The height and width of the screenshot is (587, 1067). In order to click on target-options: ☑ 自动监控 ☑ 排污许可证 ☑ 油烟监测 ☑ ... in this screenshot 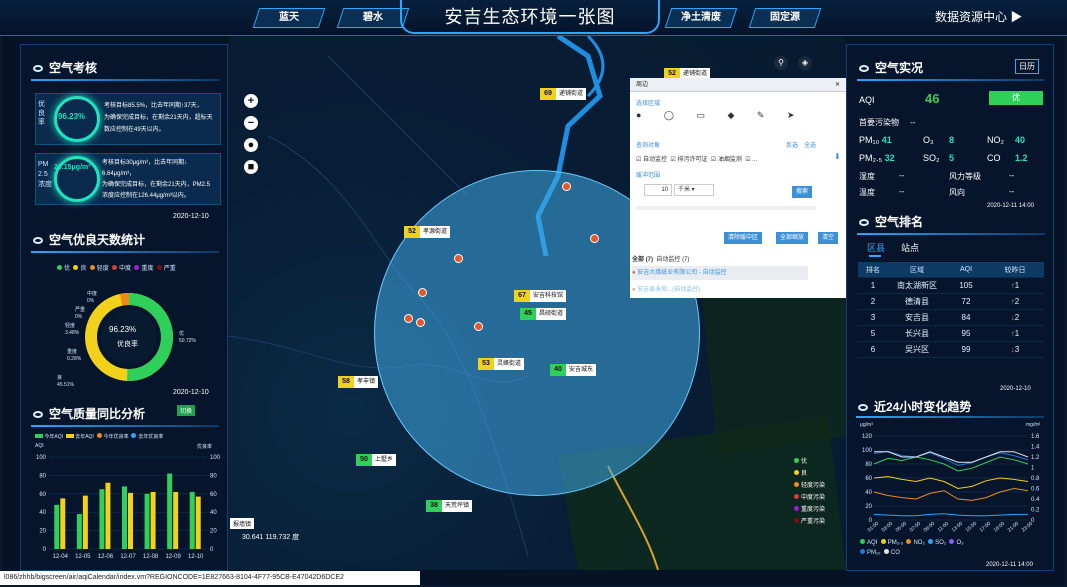, I will do `click(696, 158)`.